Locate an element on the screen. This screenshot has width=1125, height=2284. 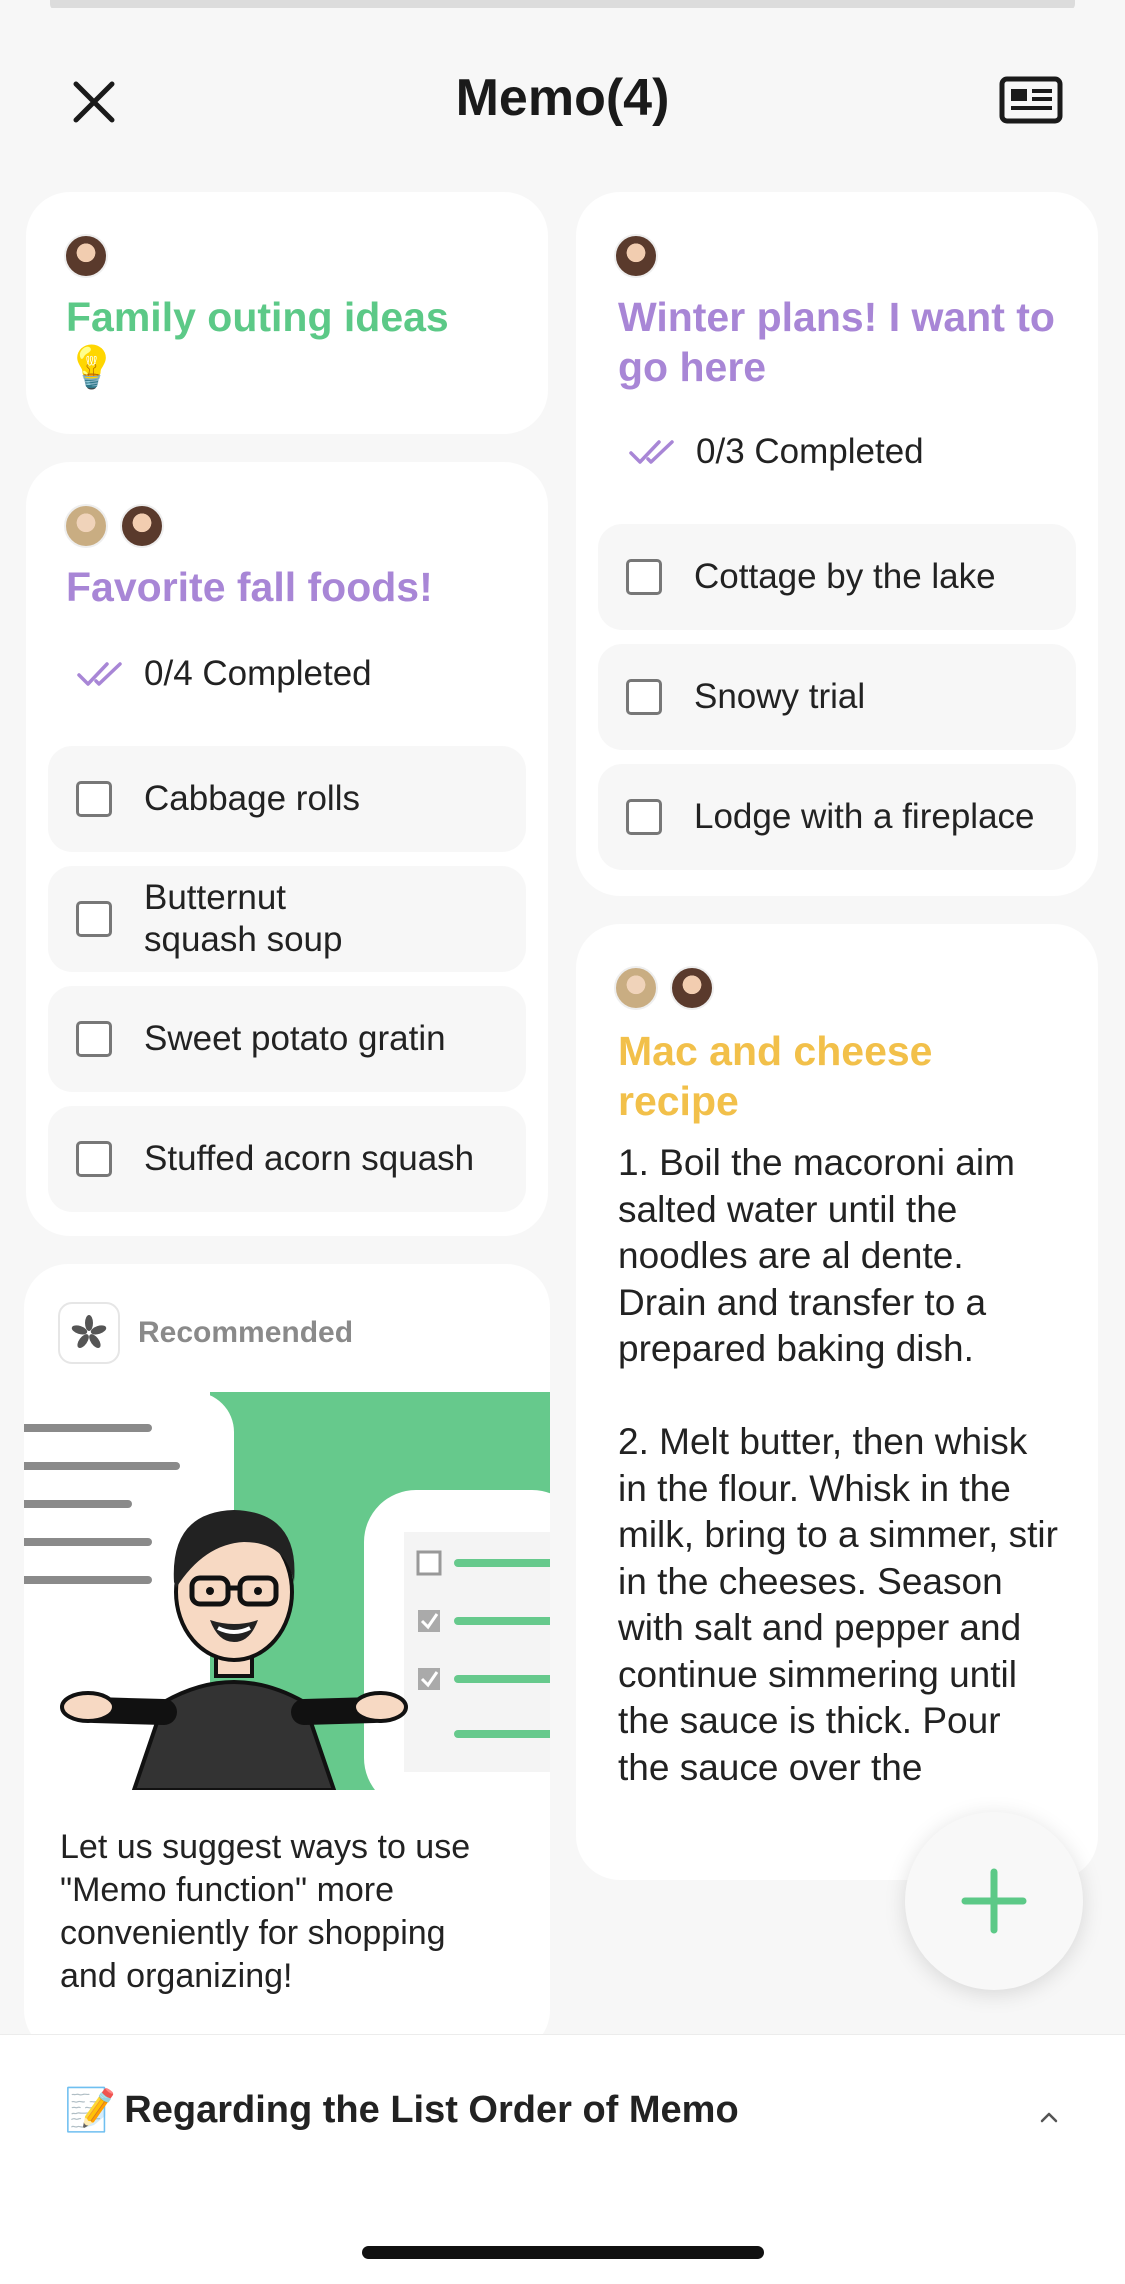
memo-title: Mac and cheese recipe is located at coordinates (775, 1076).